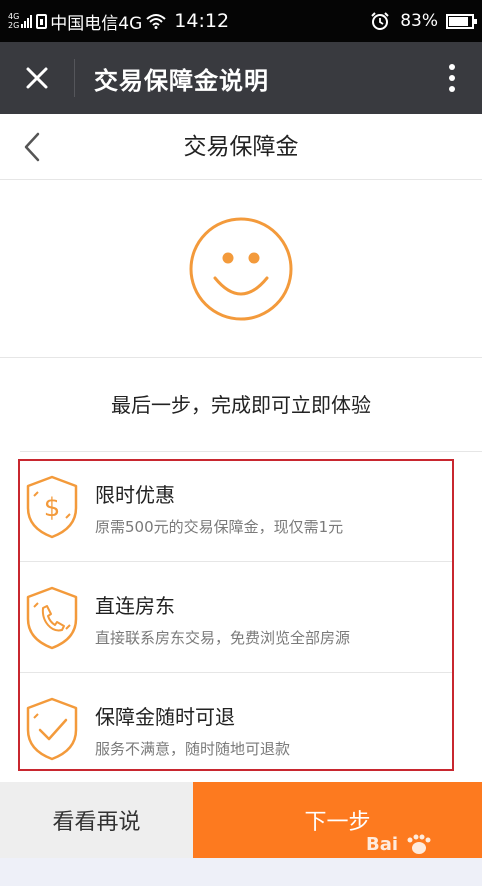  What do you see at coordinates (52, 618) in the screenshot?
I see `shield-phone-icon` at bounding box center [52, 618].